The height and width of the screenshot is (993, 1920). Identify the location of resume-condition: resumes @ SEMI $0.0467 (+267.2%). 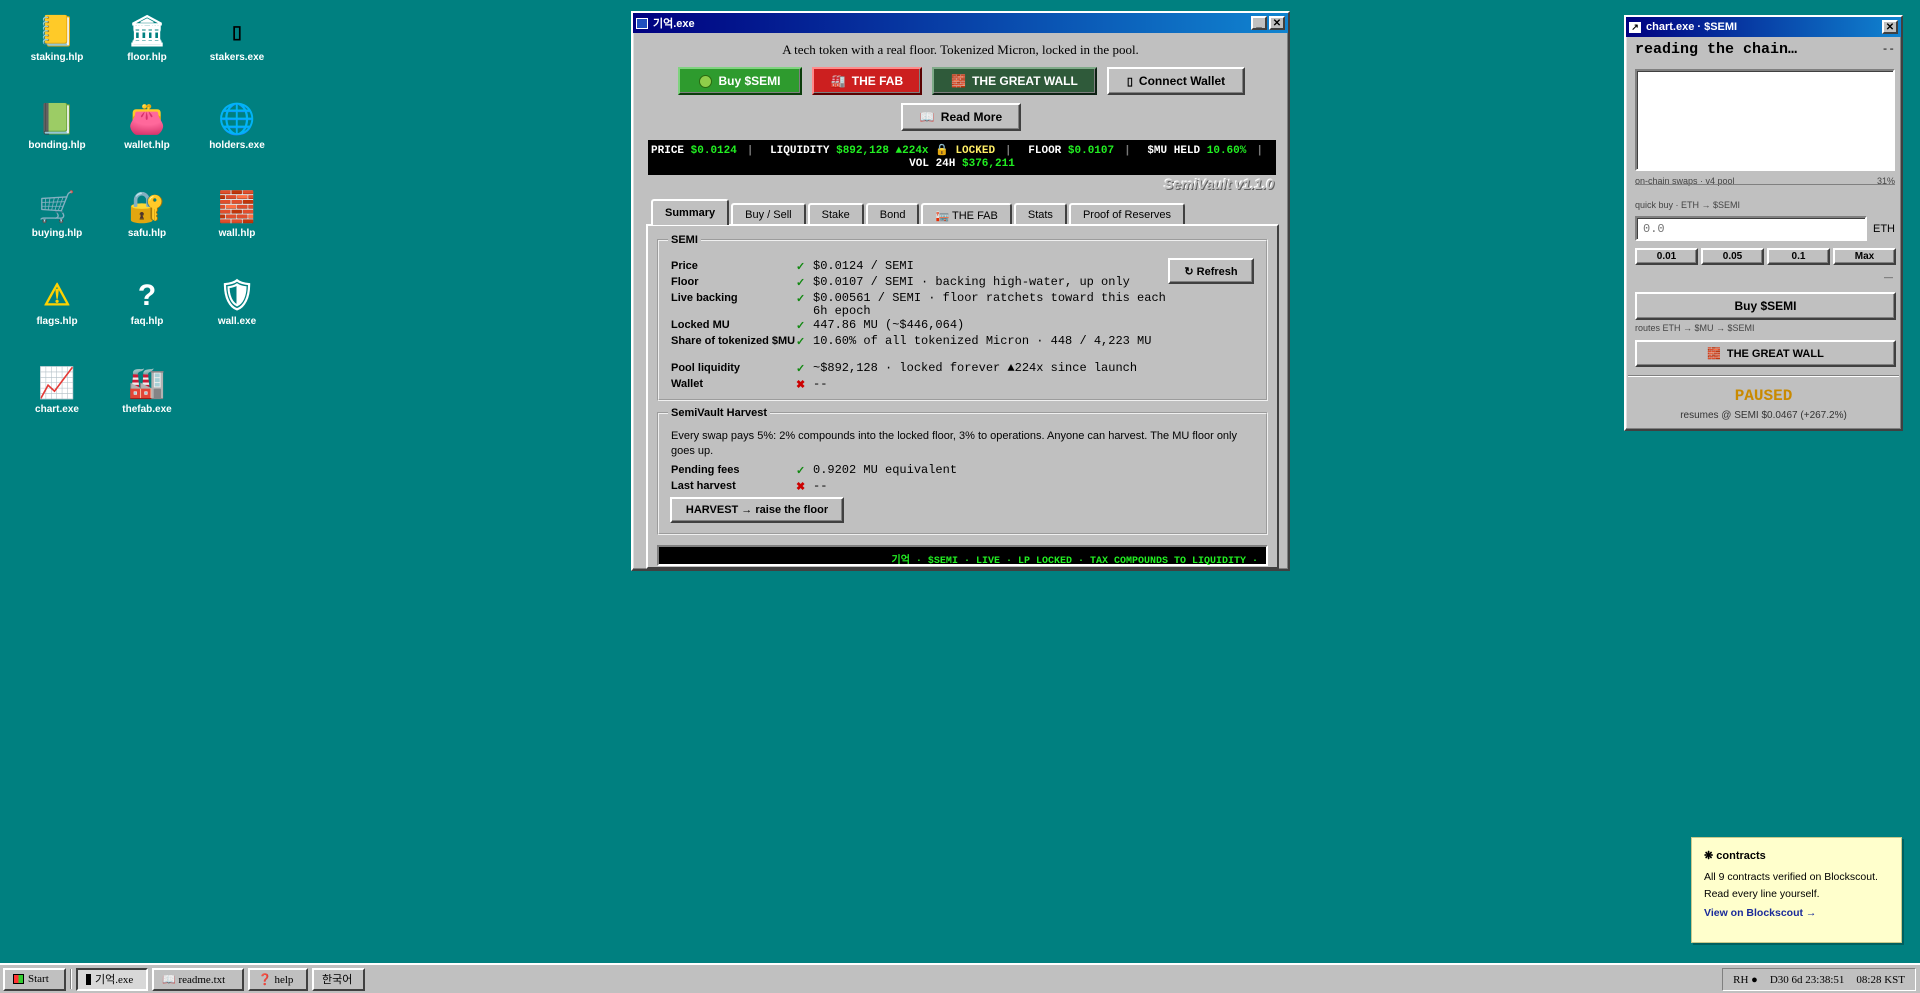
(1763, 415).